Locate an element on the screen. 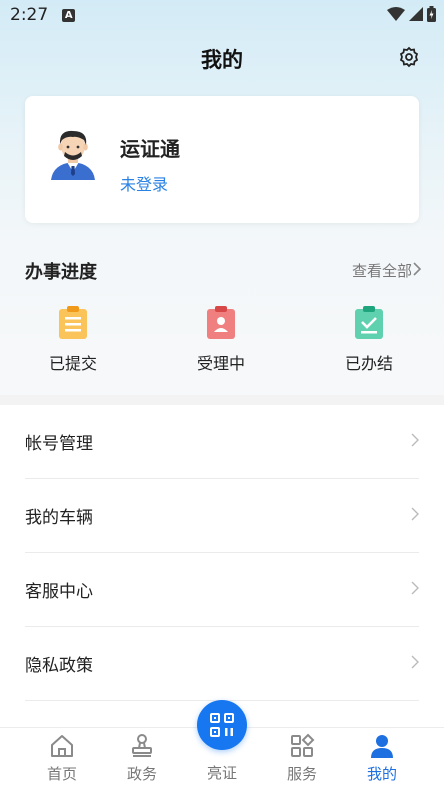 This screenshot has height=791, width=444. app-header: 我的 is located at coordinates (222, 57).